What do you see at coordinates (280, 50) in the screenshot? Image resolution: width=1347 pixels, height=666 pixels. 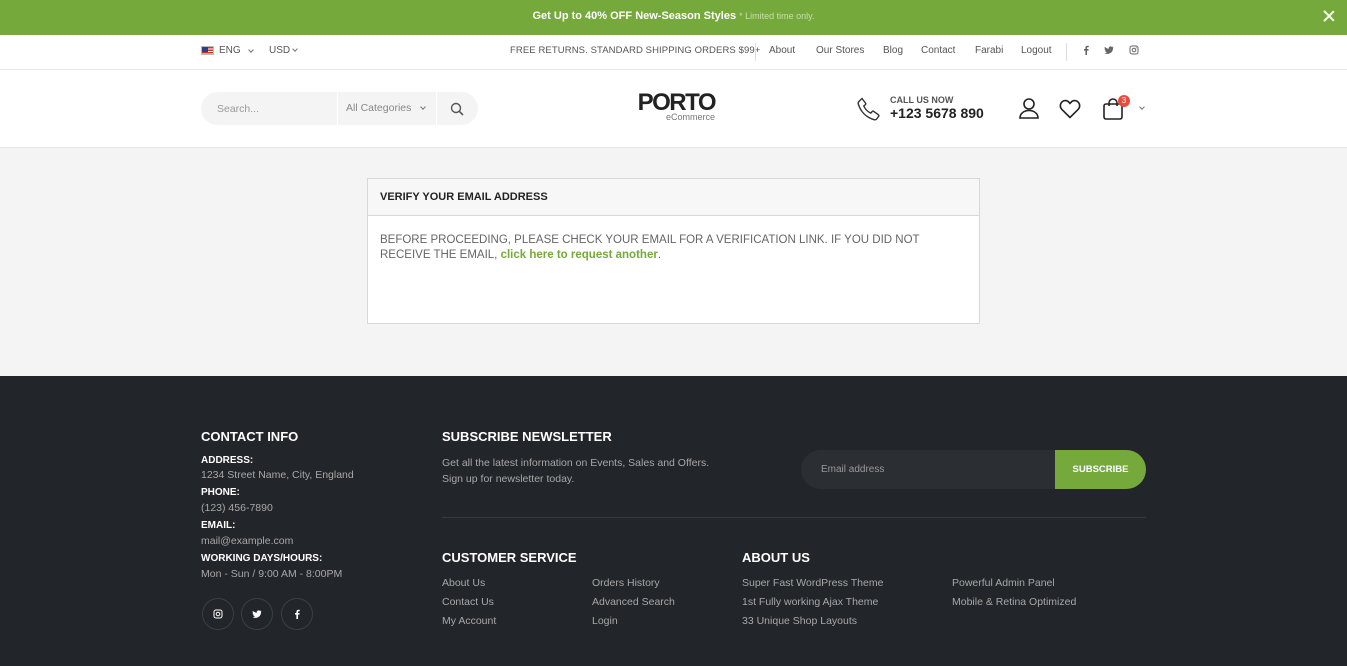 I see `currency-label: USD` at bounding box center [280, 50].